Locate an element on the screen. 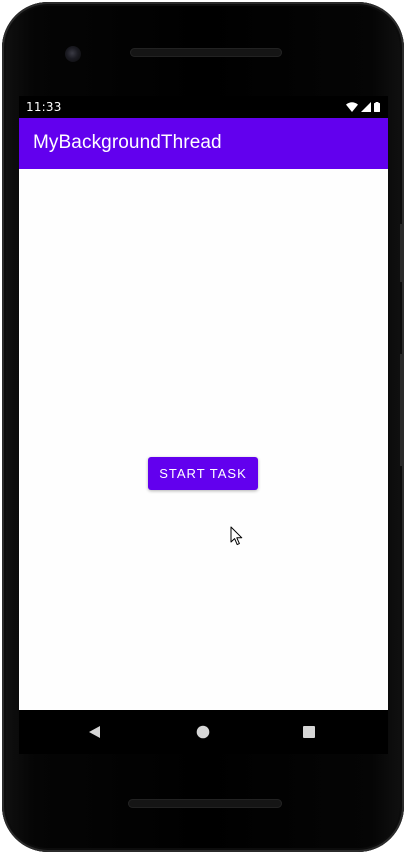 This screenshot has width=409, height=856. volume-button is located at coordinates (402, 410).